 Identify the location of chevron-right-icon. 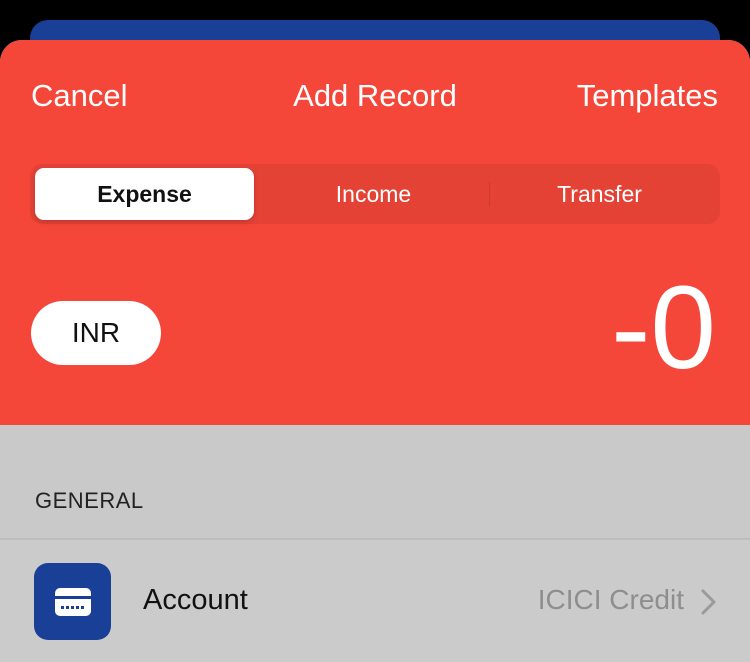
(708, 602).